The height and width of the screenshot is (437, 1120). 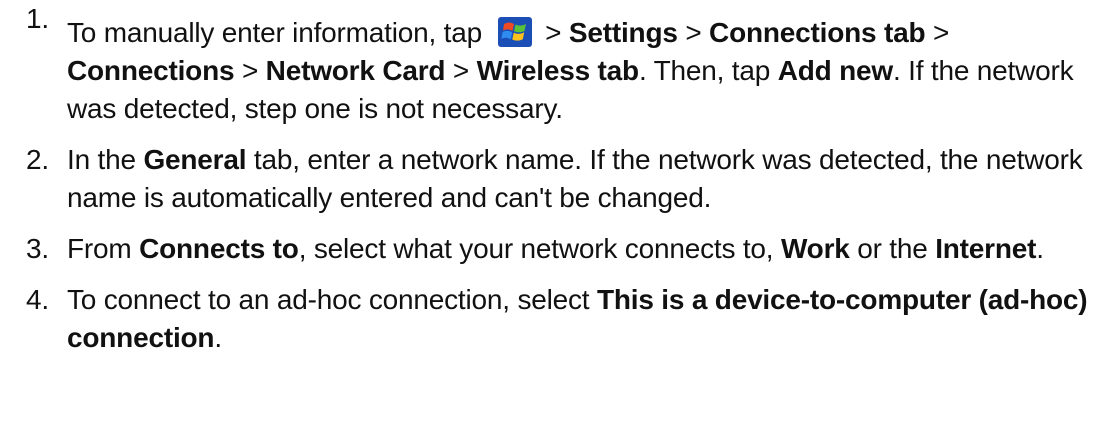 I want to click on step-keyword: Connections, so click(x=151, y=70).